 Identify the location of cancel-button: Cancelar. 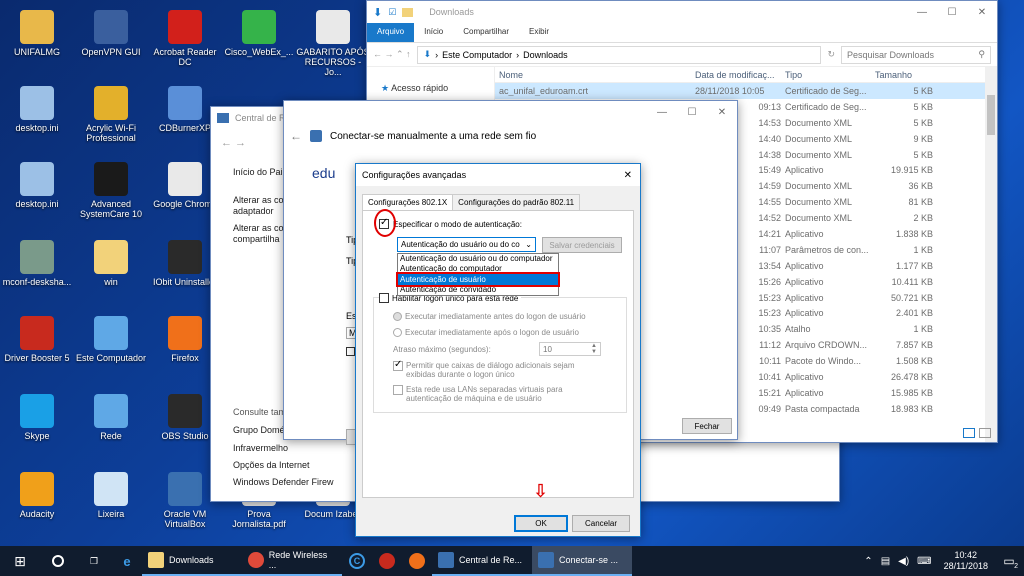
(601, 523).